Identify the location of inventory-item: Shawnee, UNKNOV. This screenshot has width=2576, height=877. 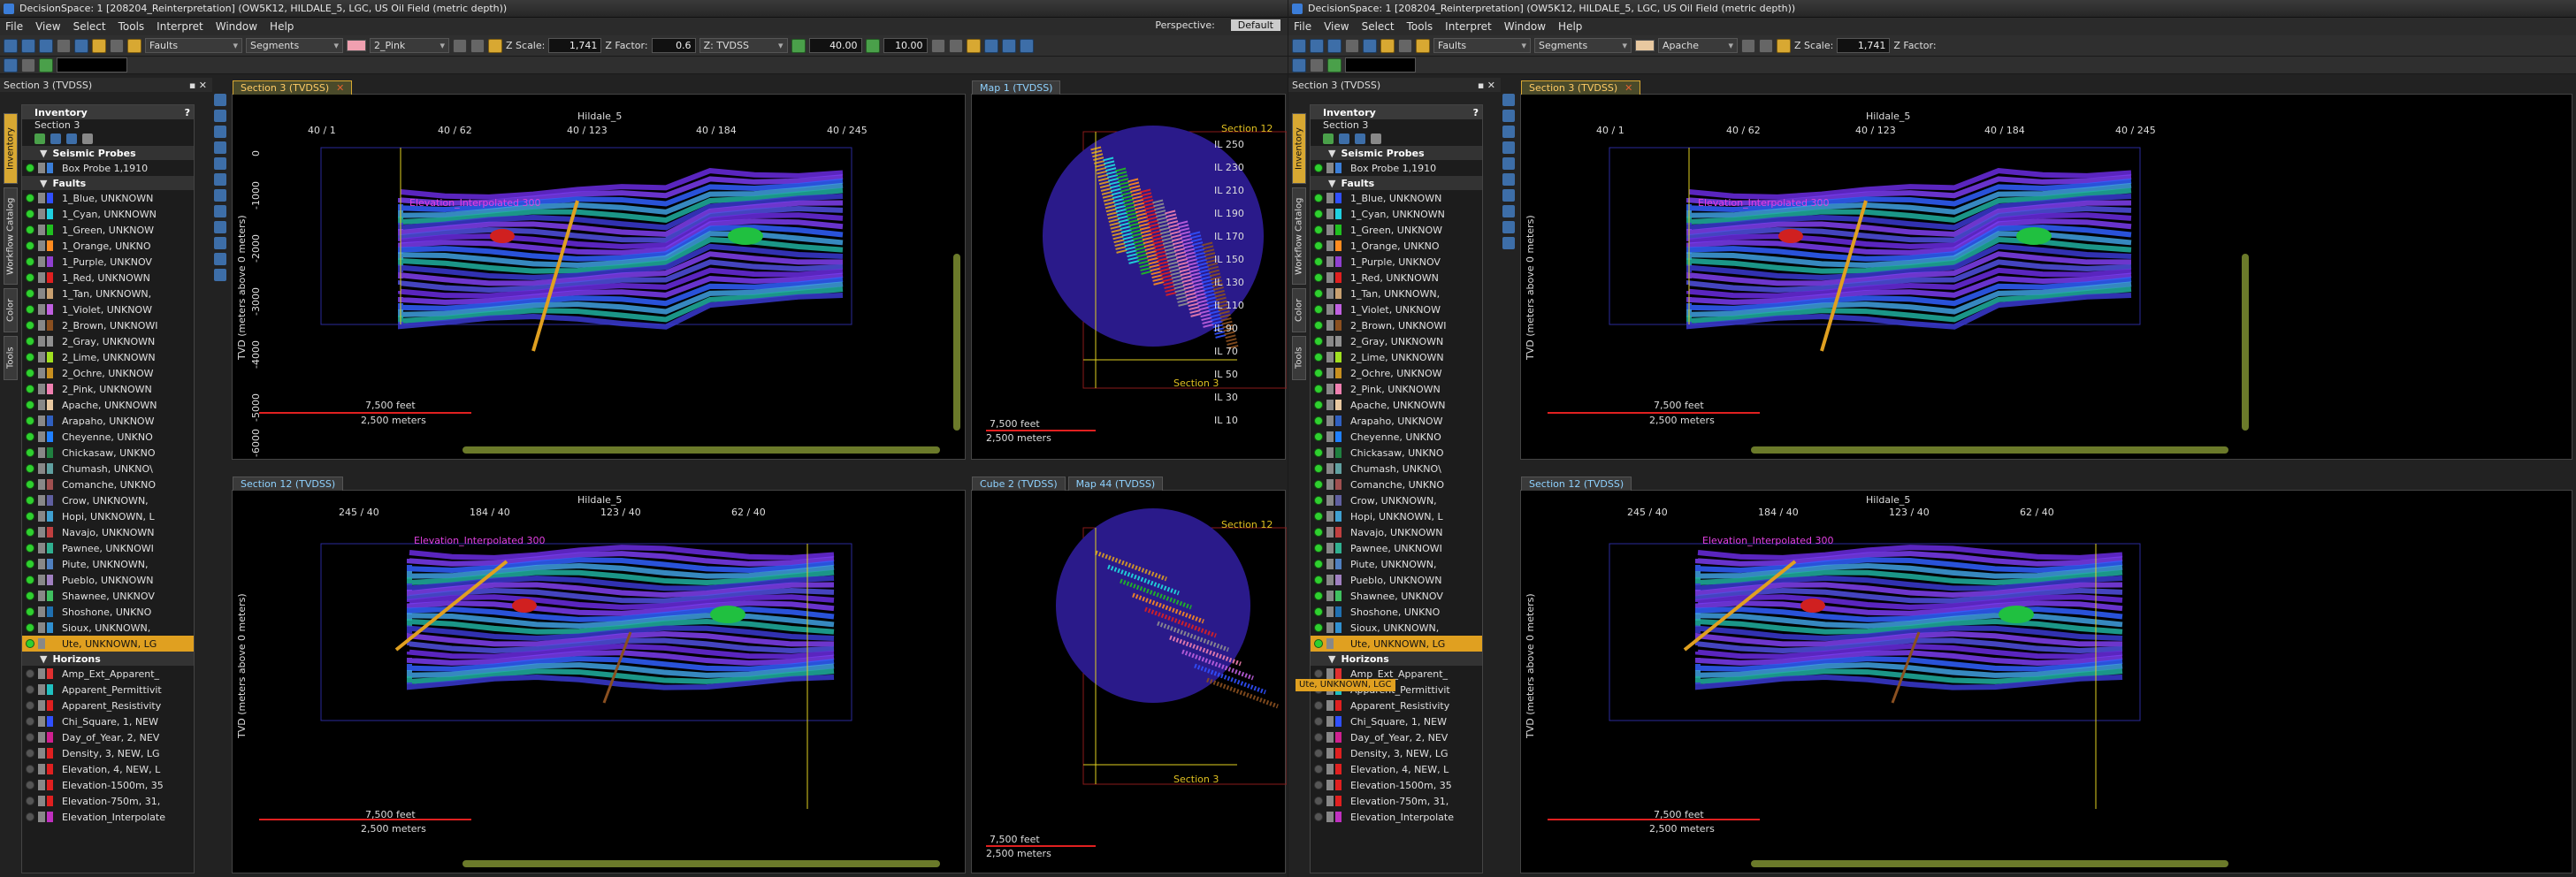
(108, 596).